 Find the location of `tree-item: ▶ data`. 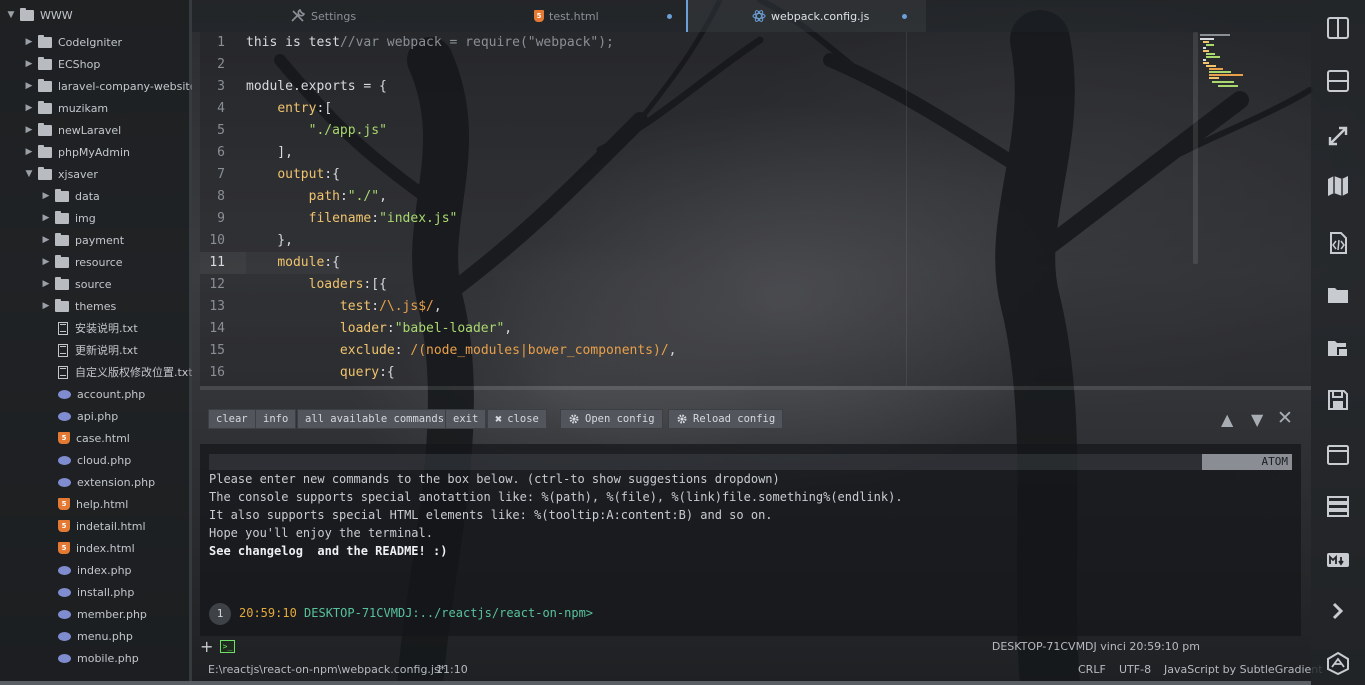

tree-item: ▶ data is located at coordinates (70, 196).